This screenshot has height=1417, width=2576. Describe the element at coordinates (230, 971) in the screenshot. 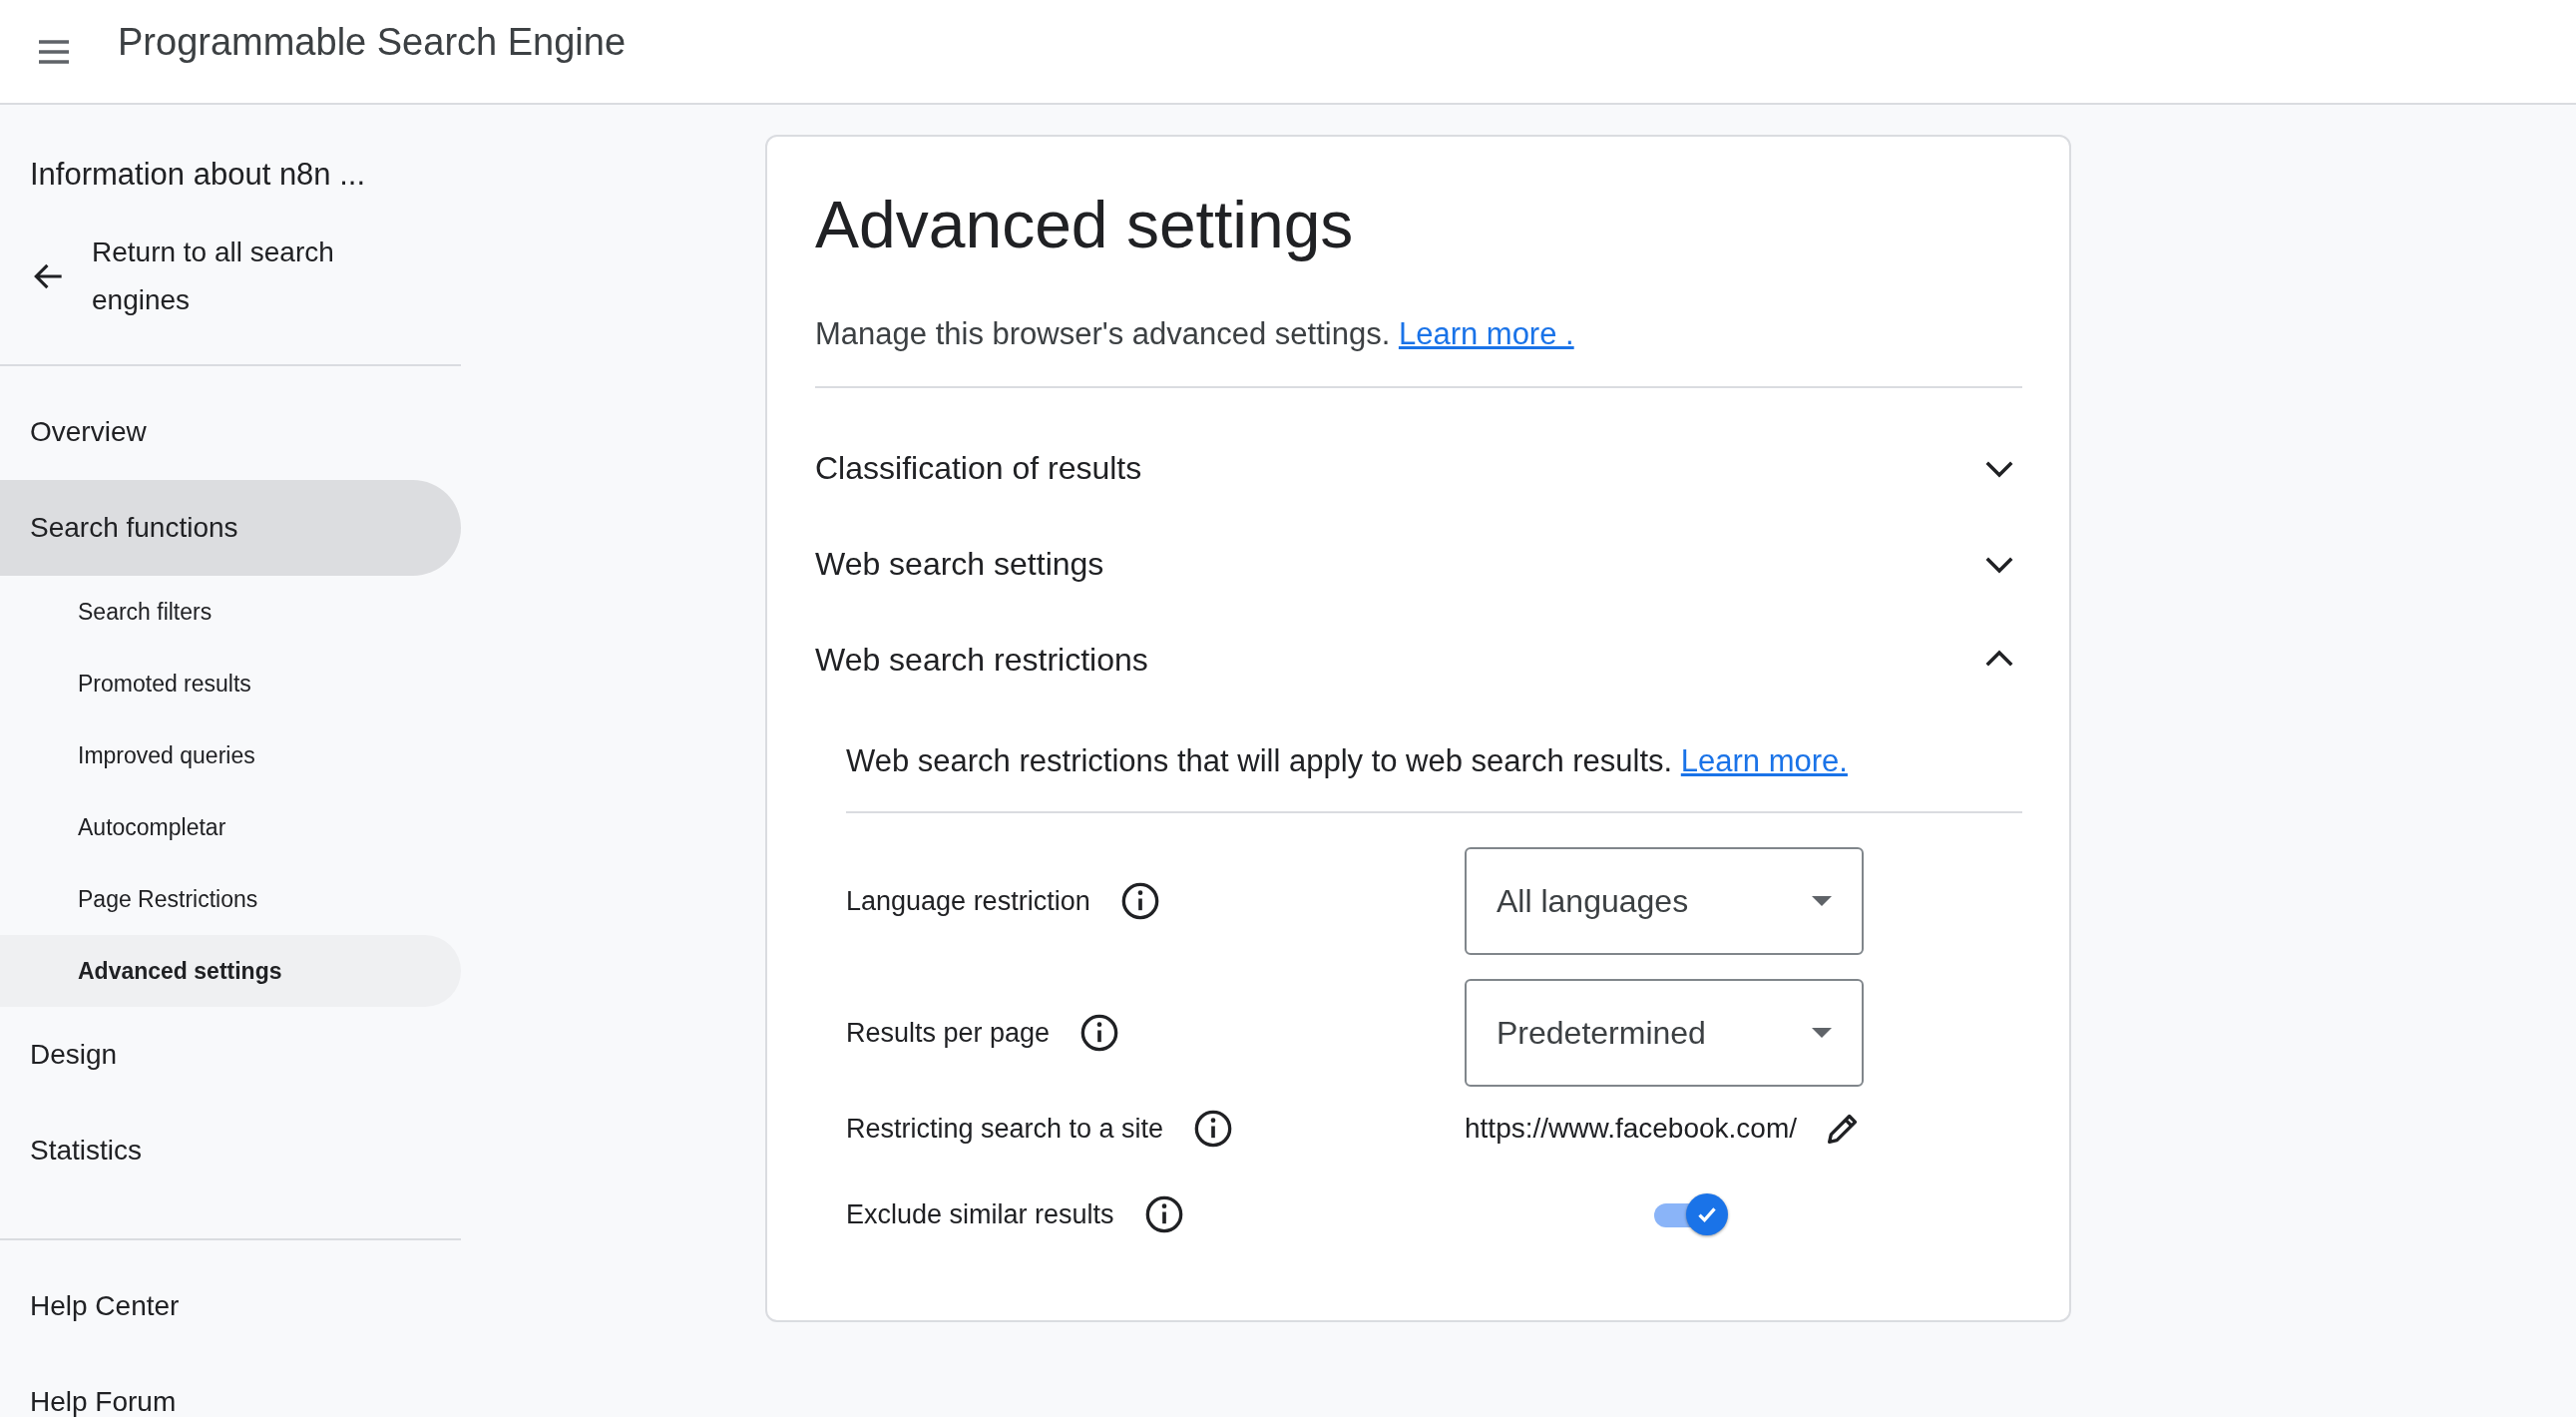

I see `nav-subitem: Advanced settings` at that location.